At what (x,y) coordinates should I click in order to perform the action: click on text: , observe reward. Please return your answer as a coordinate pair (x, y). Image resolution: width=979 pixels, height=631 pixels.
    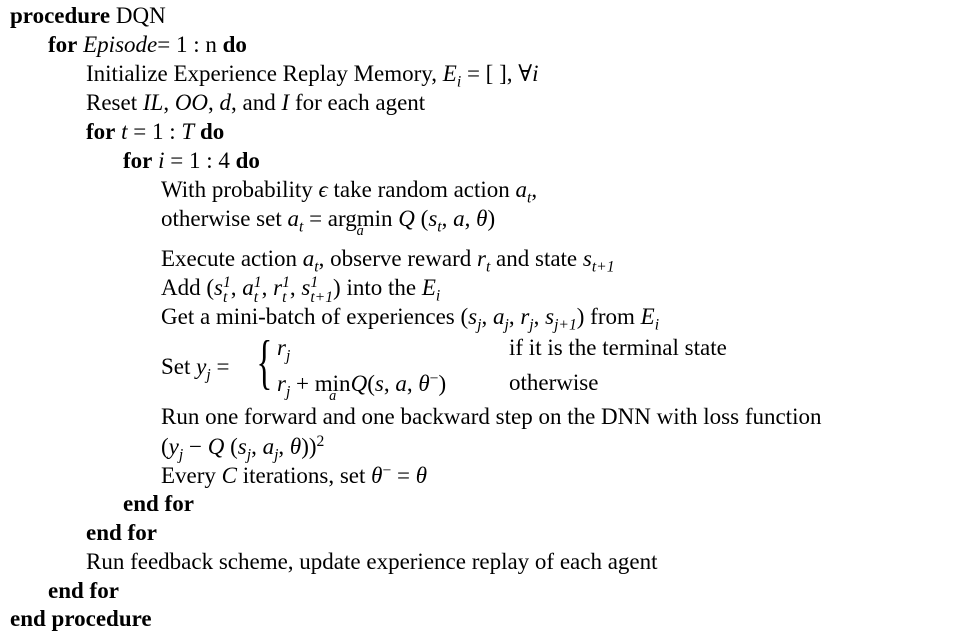
    Looking at the image, I should click on (397, 258).